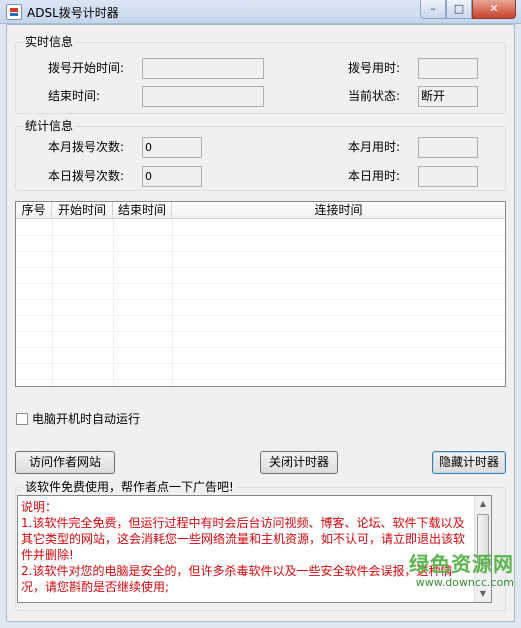  Describe the element at coordinates (448, 176) in the screenshot. I see `day-time-field` at that location.